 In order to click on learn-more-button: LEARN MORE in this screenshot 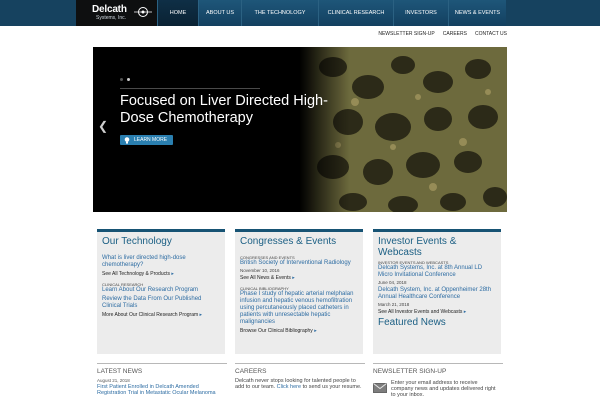, I will do `click(147, 140)`.